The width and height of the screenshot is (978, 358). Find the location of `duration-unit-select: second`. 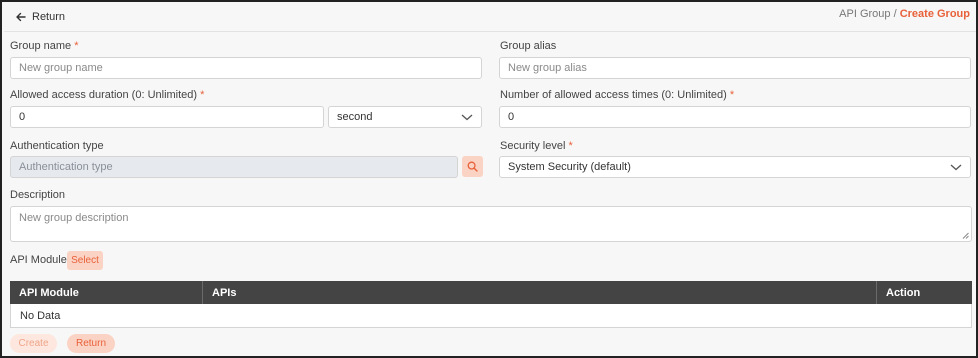

duration-unit-select: second is located at coordinates (405, 117).